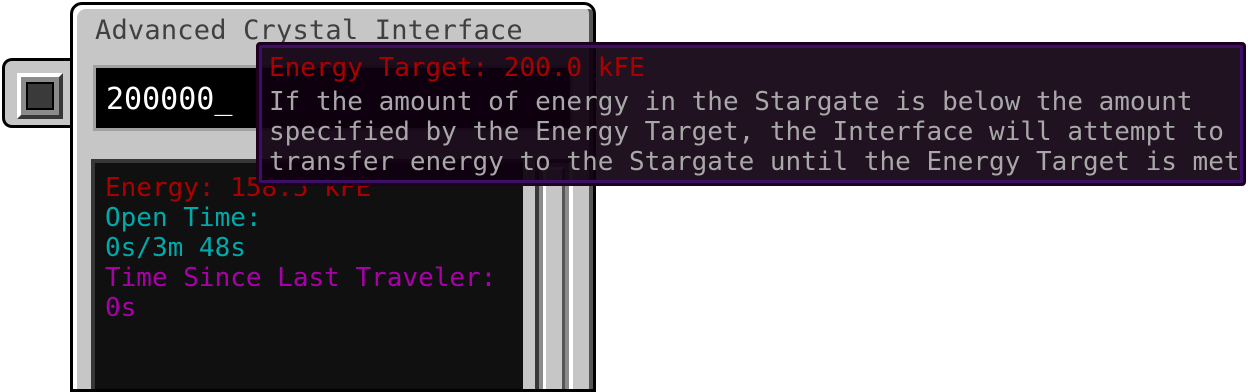 This screenshot has height=392, width=1248. What do you see at coordinates (457, 68) in the screenshot?
I see `tooltip-title: Energy Target: 200.0 kFE` at bounding box center [457, 68].